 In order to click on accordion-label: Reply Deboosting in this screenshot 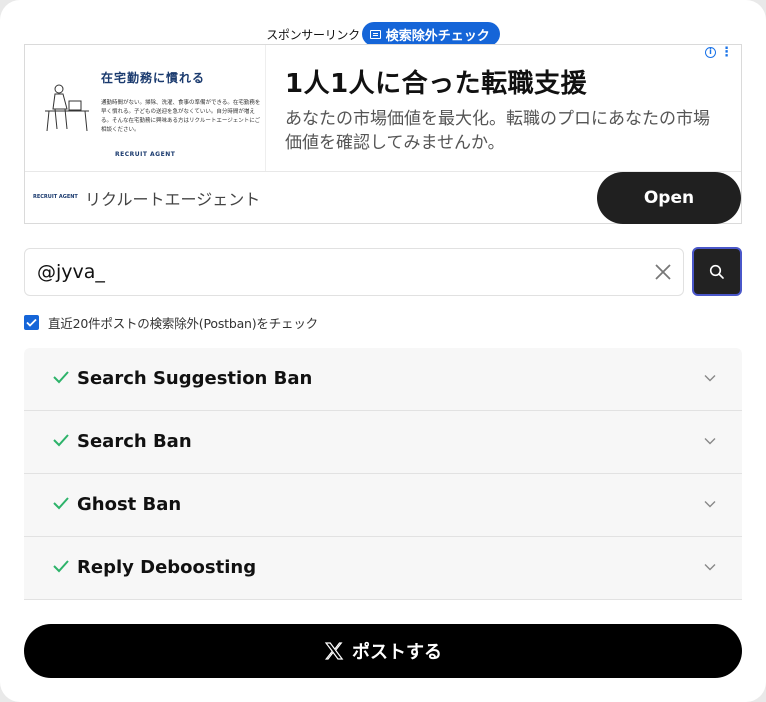, I will do `click(167, 567)`.